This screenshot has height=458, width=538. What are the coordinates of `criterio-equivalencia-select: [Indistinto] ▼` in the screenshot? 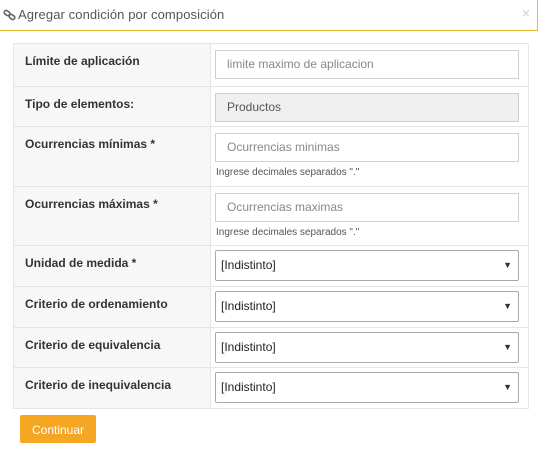 It's located at (367, 347).